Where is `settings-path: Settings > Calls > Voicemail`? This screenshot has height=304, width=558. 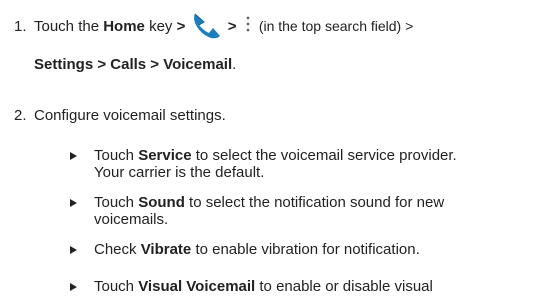
settings-path: Settings > Calls > Voicemail is located at coordinates (133, 64).